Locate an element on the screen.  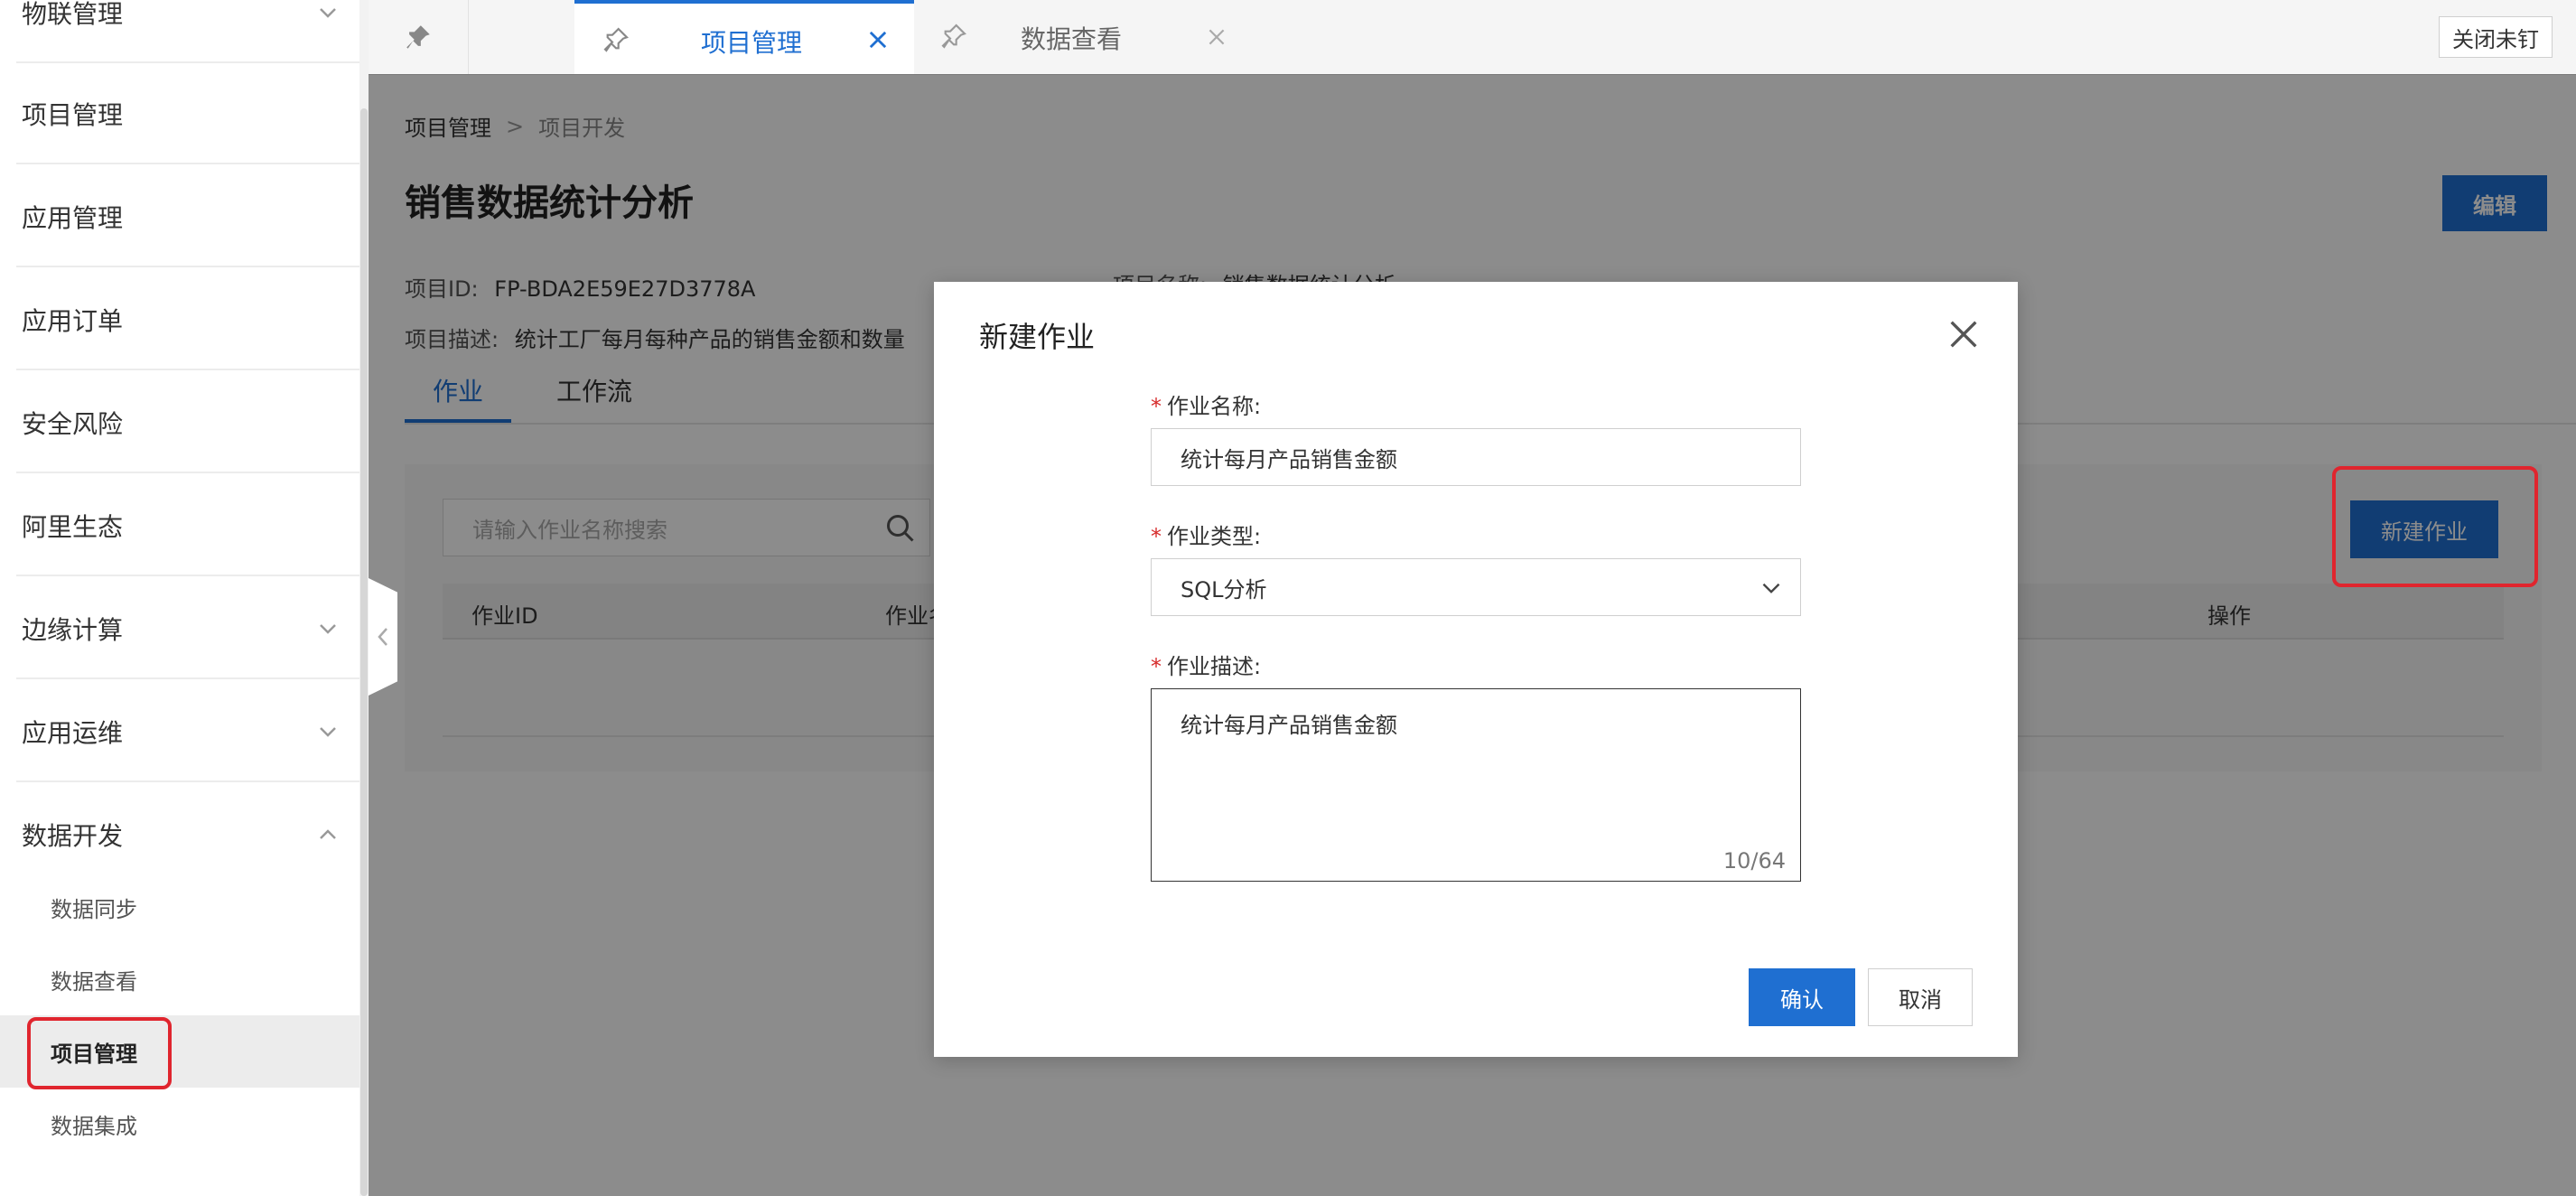
job-type-label: * 作业类型: is located at coordinates (1206, 536).